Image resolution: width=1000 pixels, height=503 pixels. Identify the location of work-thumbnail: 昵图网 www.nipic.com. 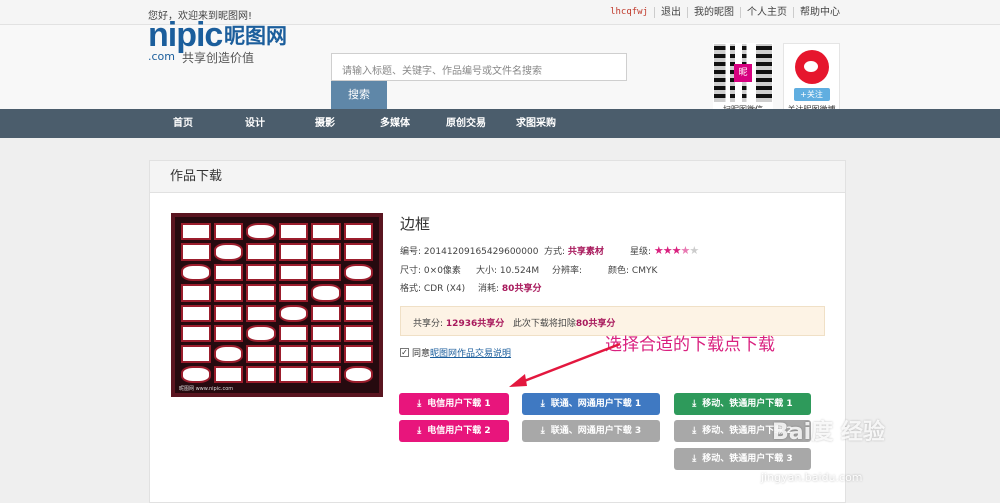
(277, 305).